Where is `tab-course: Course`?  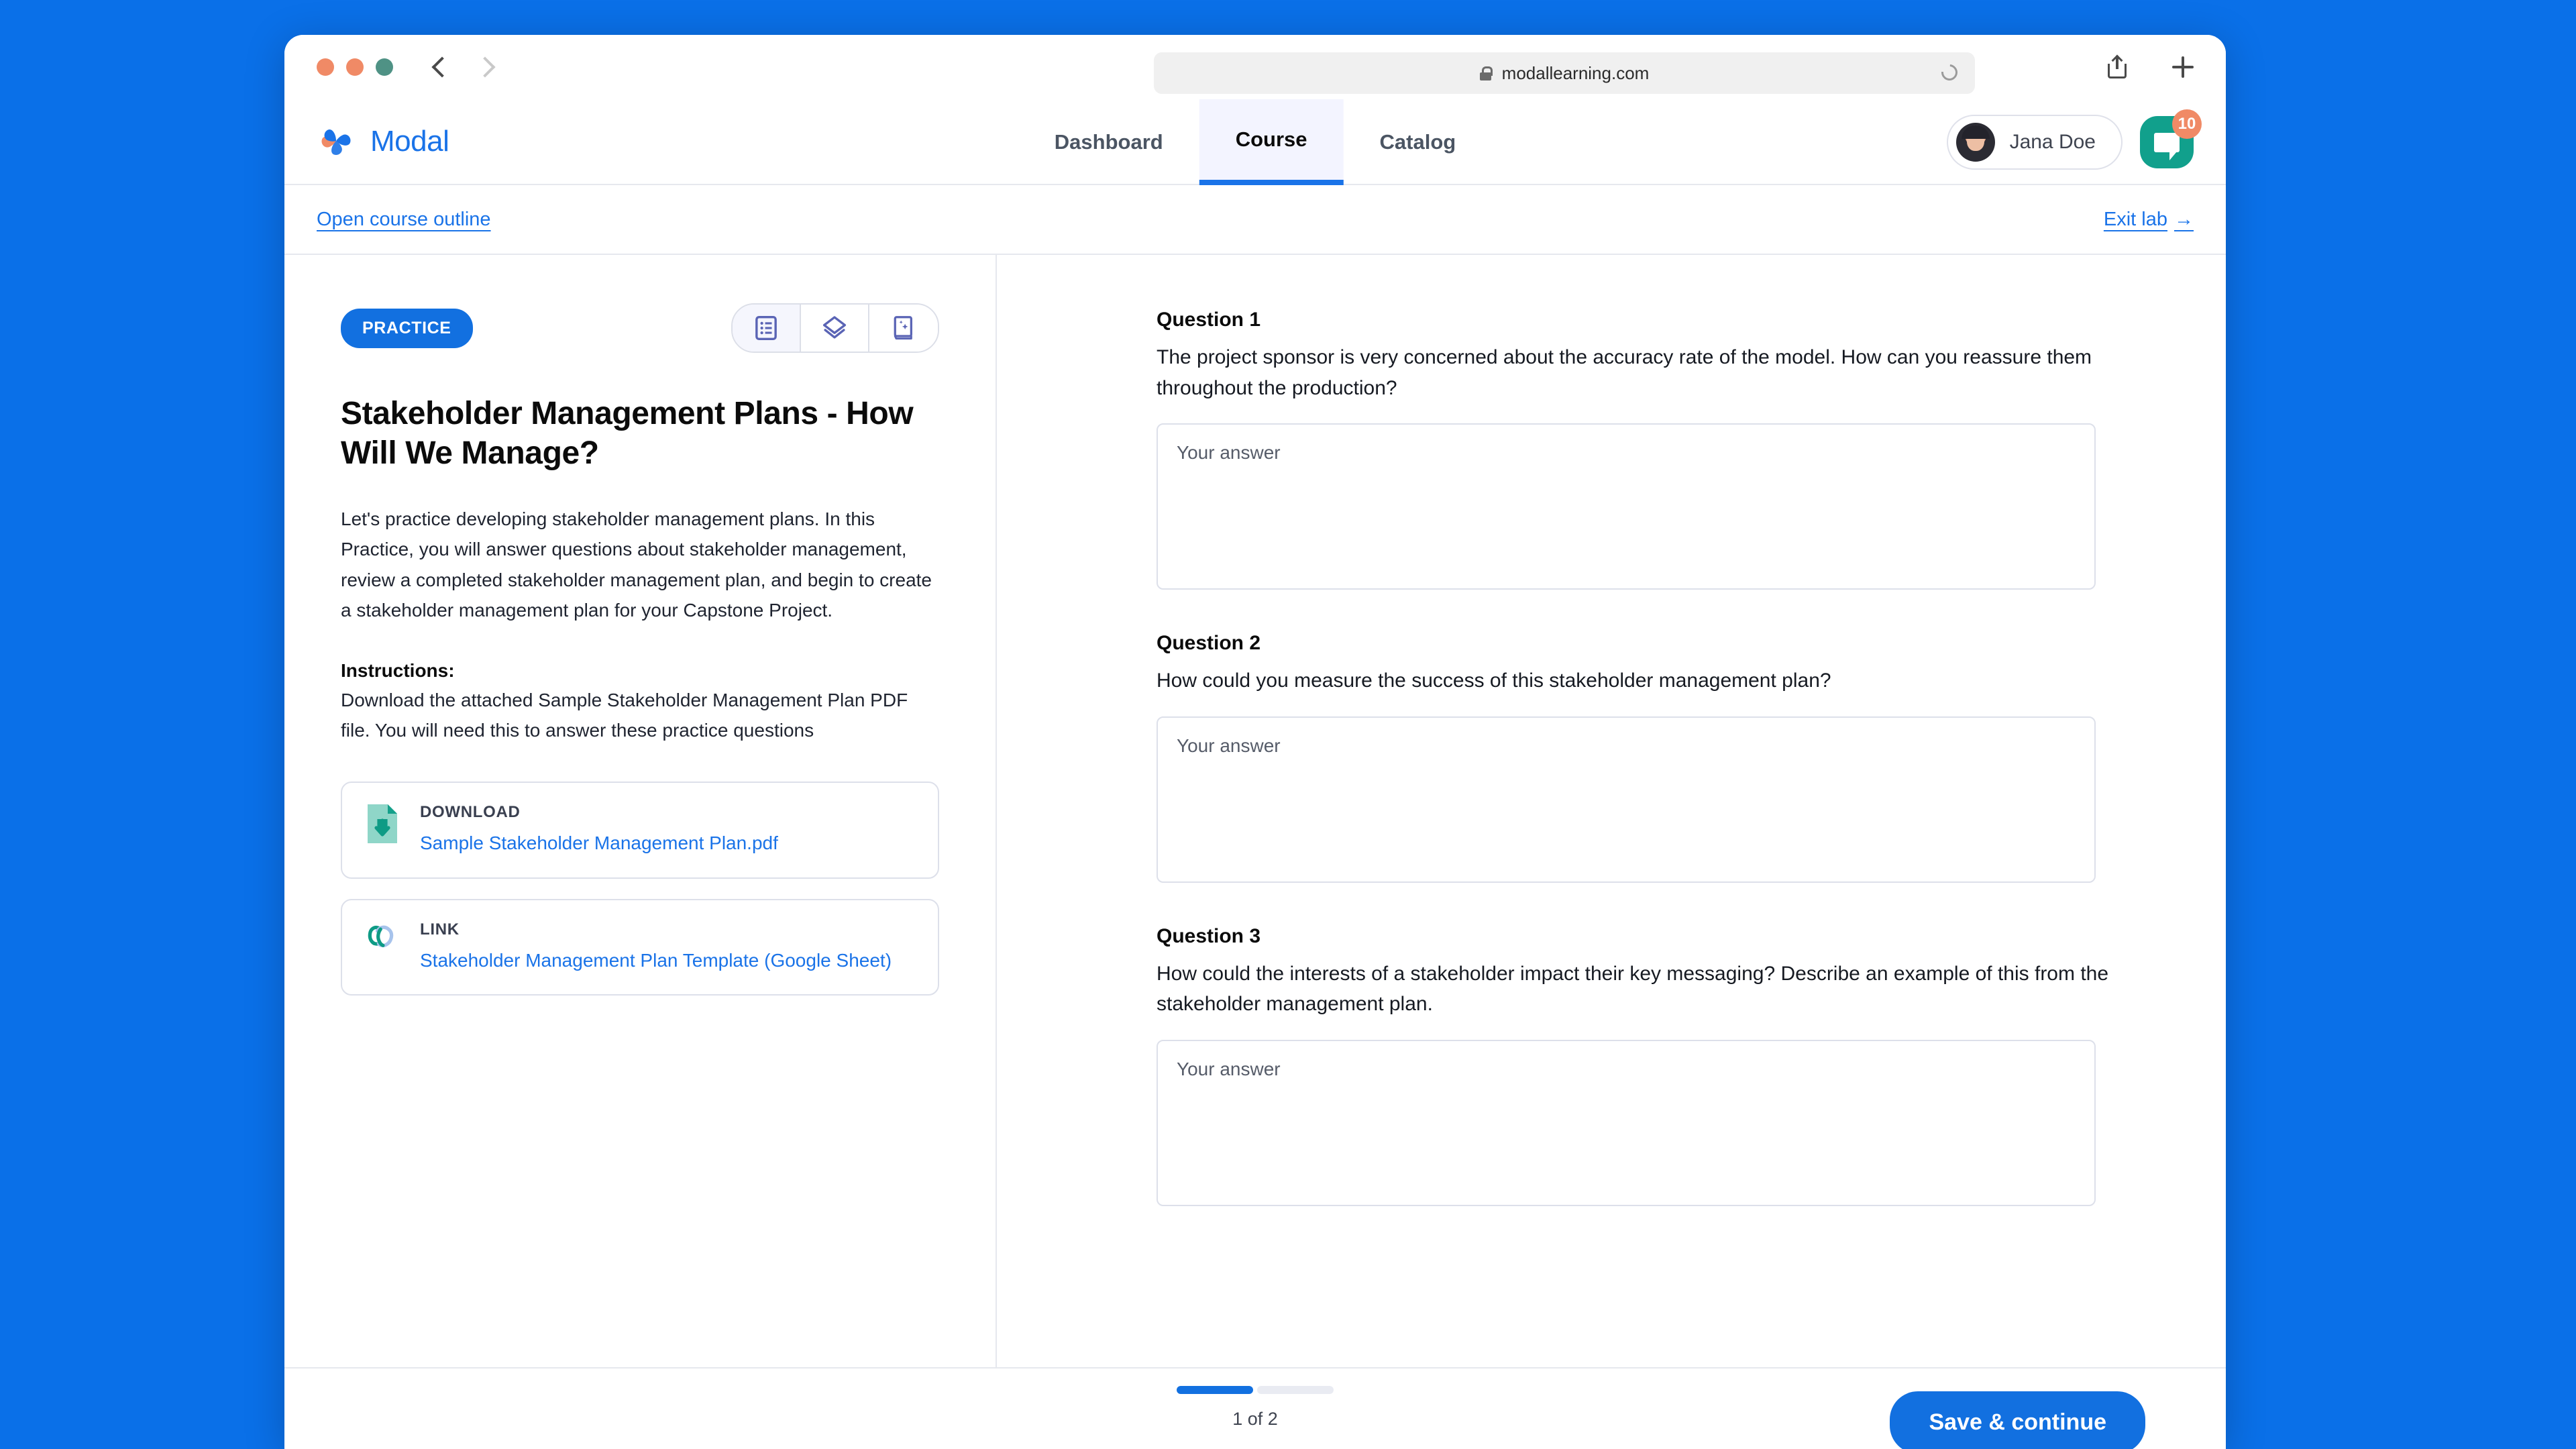 tab-course: Course is located at coordinates (1271, 142).